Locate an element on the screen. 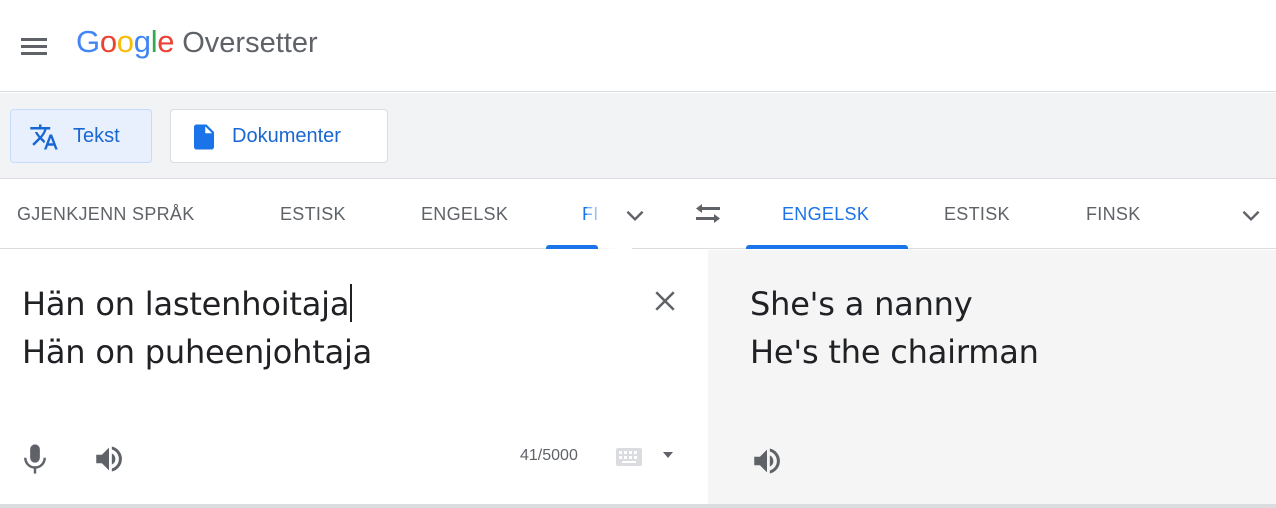  tab-target-estisk: ESTISK is located at coordinates (977, 214).